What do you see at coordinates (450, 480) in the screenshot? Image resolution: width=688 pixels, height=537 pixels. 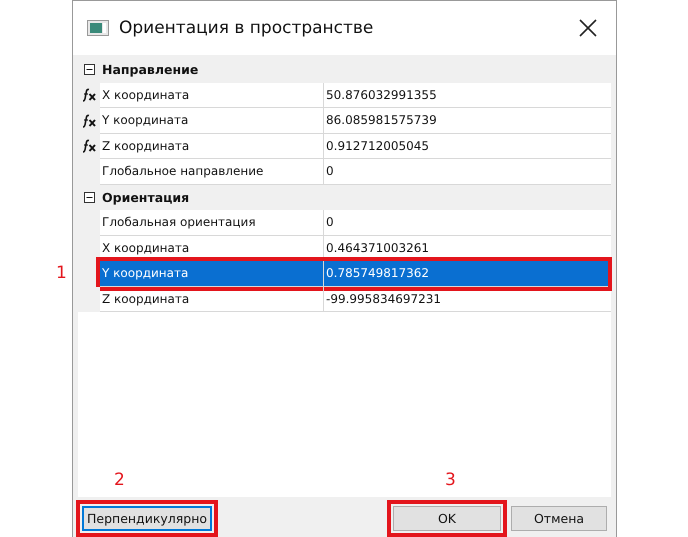 I see `annotation-number: 3` at bounding box center [450, 480].